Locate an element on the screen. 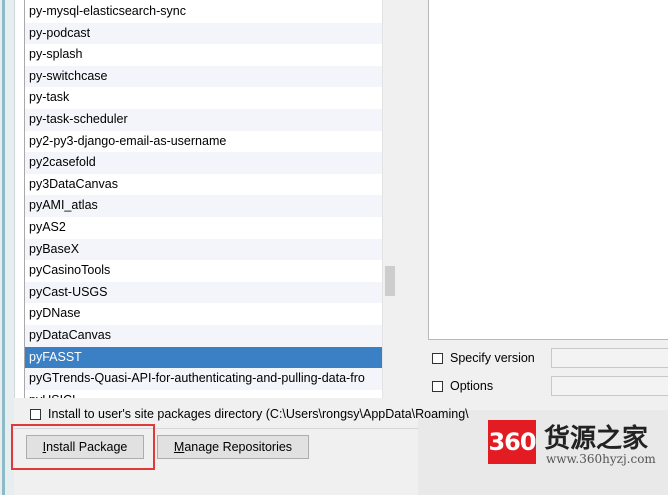 The height and width of the screenshot is (495, 668). specify-version-option: Specify version is located at coordinates (483, 358).